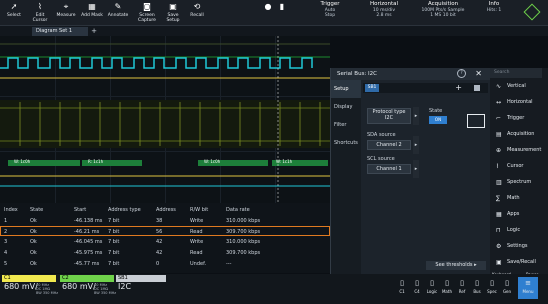 This screenshot has width=548, height=304. I want to click on sidebar-item-logic: ⊓ Logic, so click(519, 230).